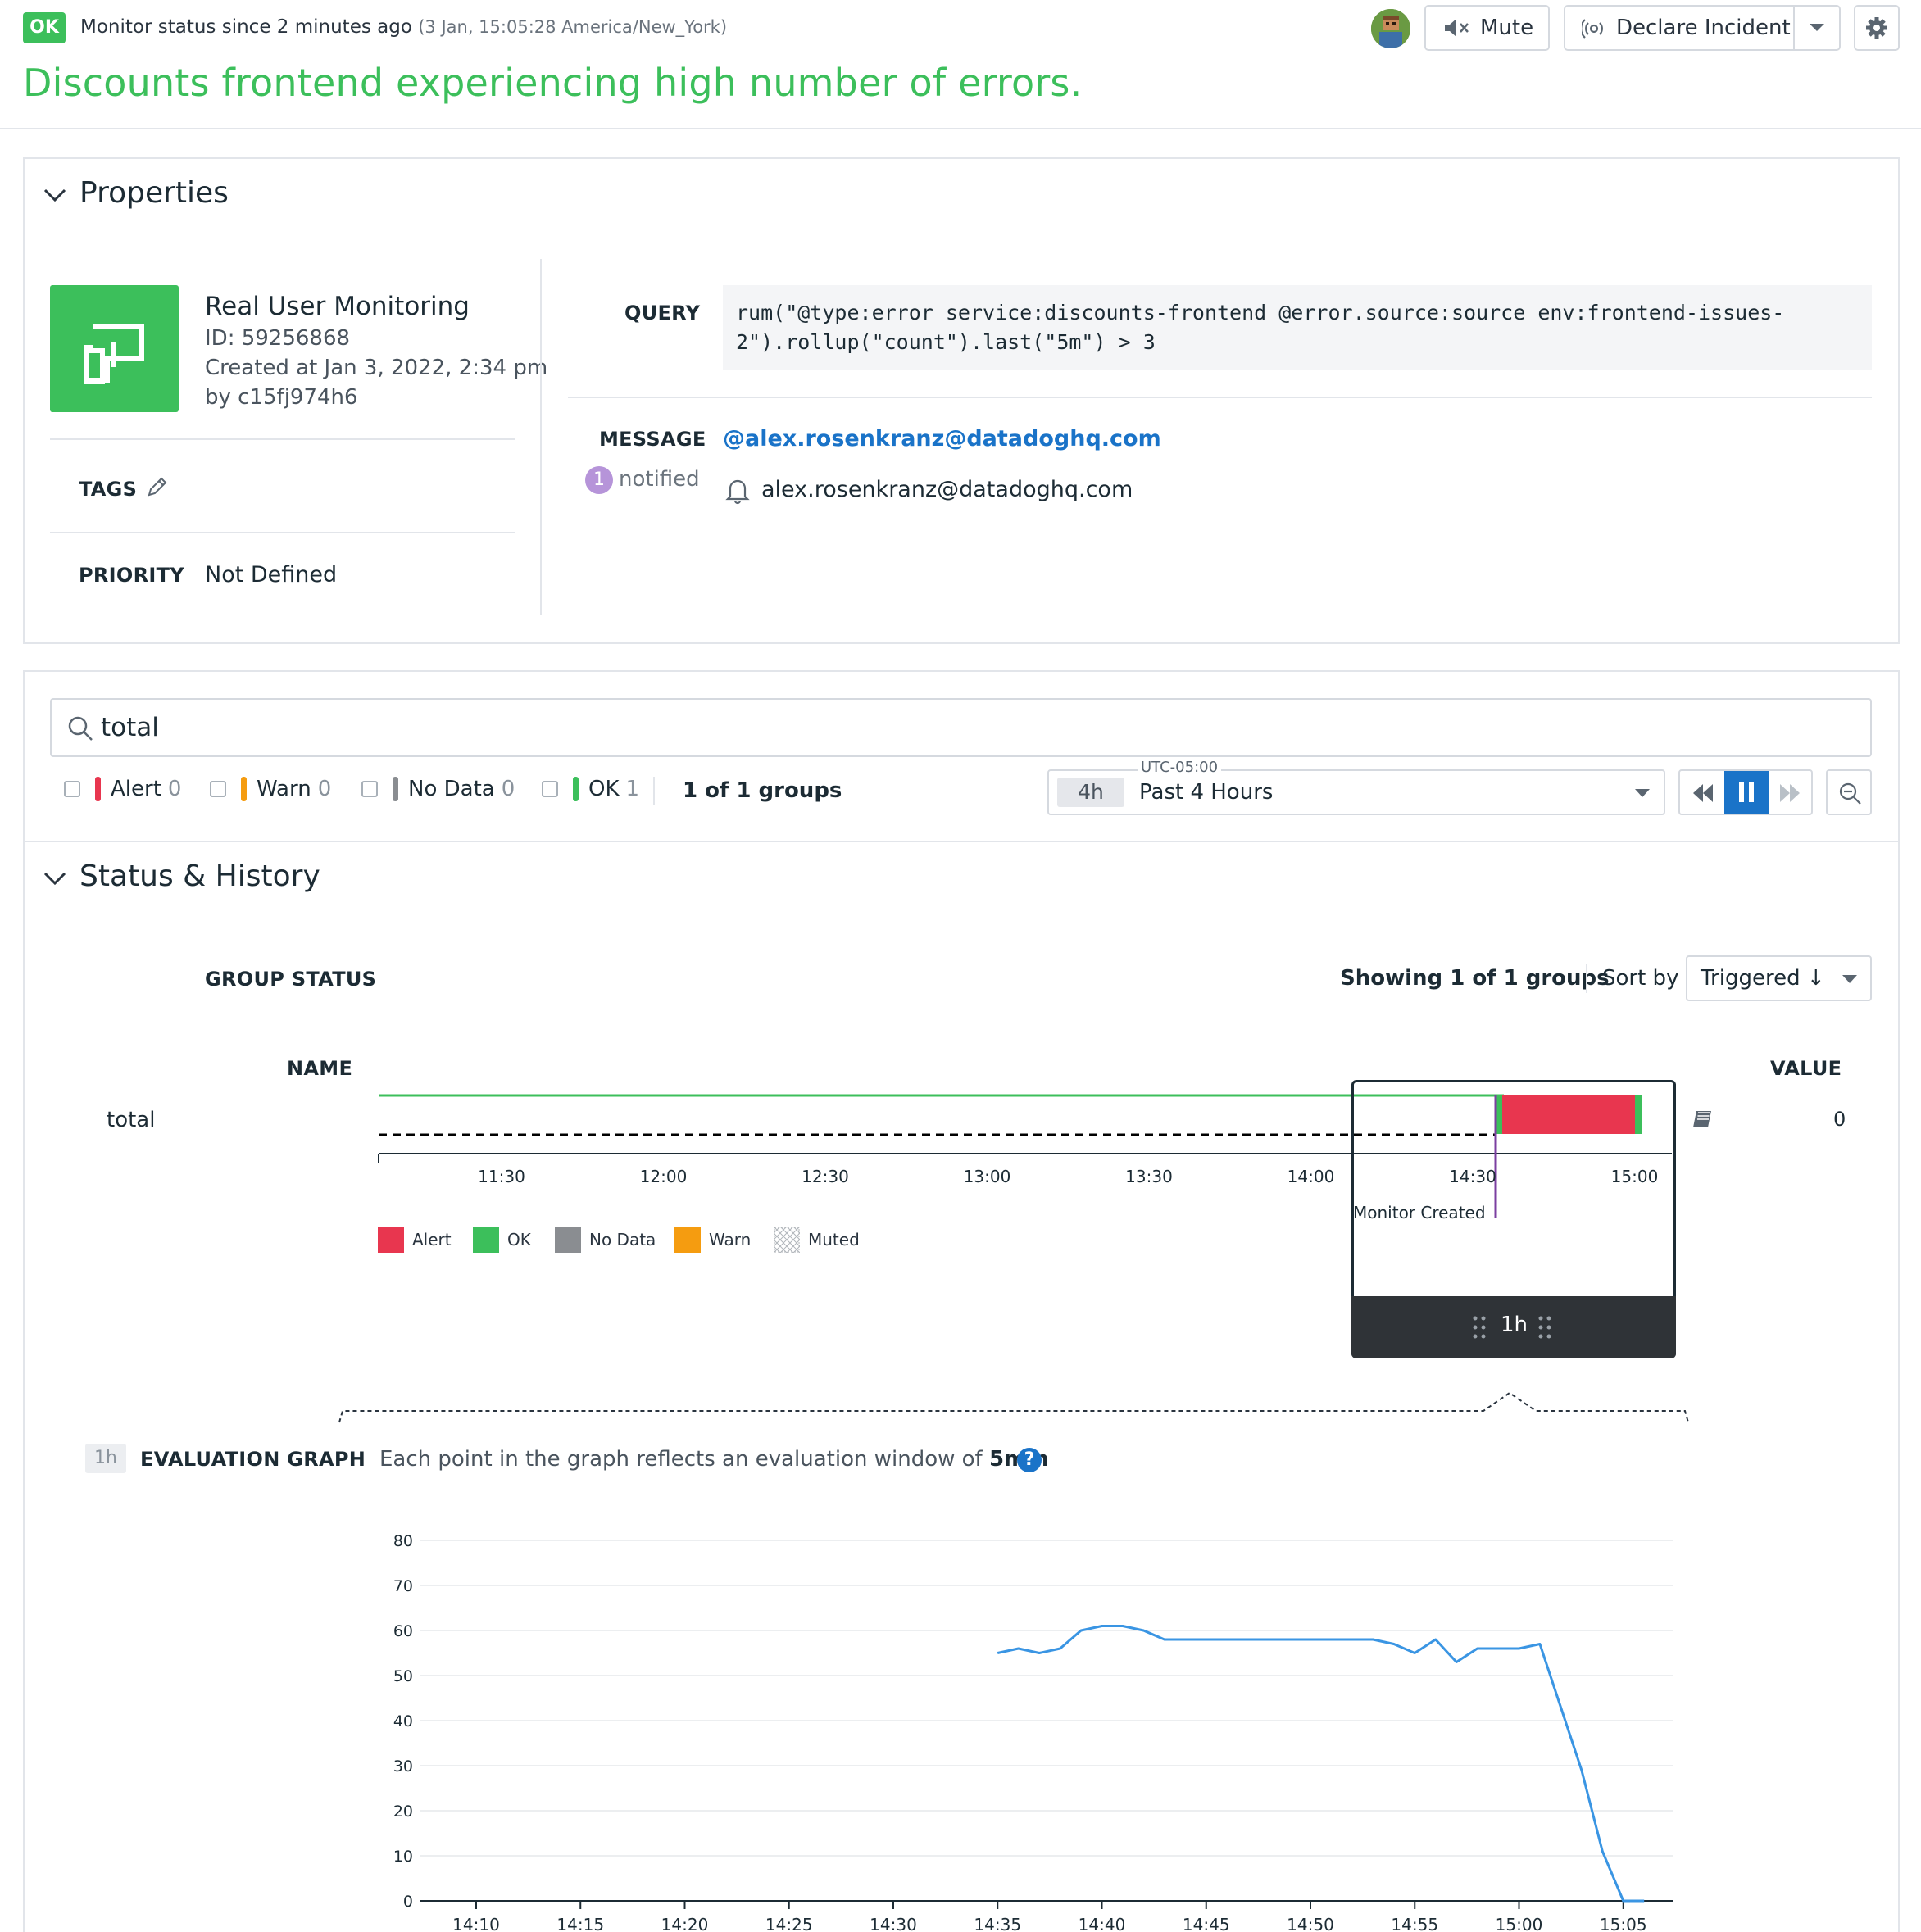  What do you see at coordinates (81, 728) in the screenshot?
I see `search-icon` at bounding box center [81, 728].